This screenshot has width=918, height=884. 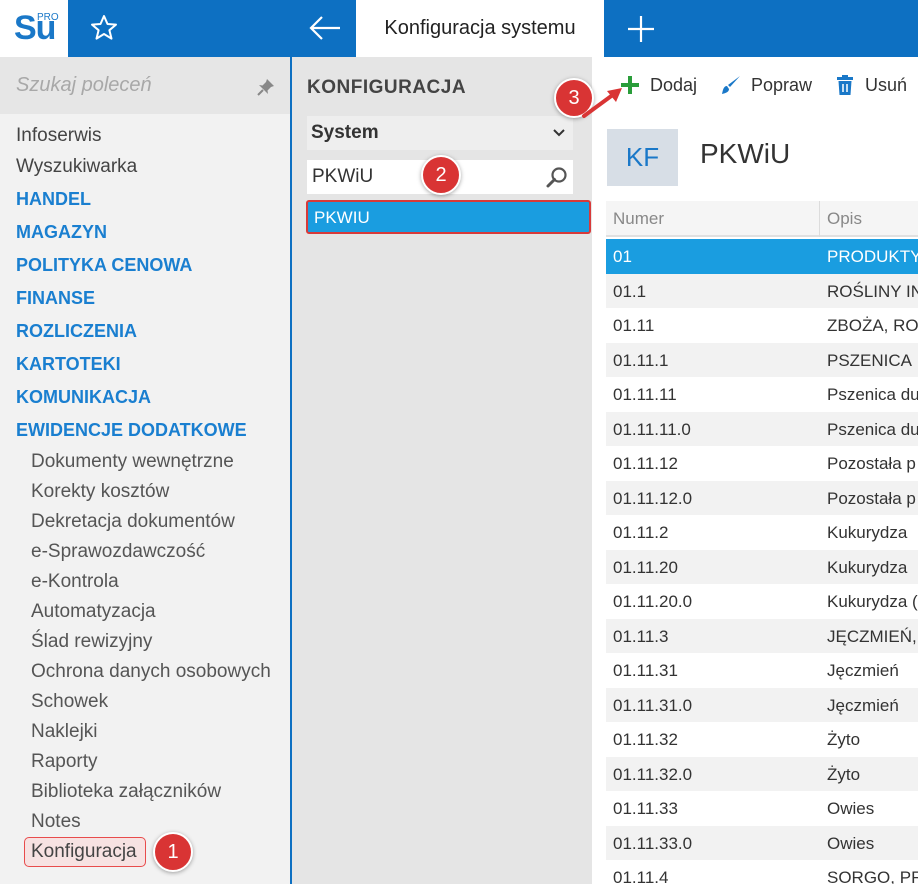 What do you see at coordinates (69, 702) in the screenshot?
I see `sidebar-item-schowek: Schowek` at bounding box center [69, 702].